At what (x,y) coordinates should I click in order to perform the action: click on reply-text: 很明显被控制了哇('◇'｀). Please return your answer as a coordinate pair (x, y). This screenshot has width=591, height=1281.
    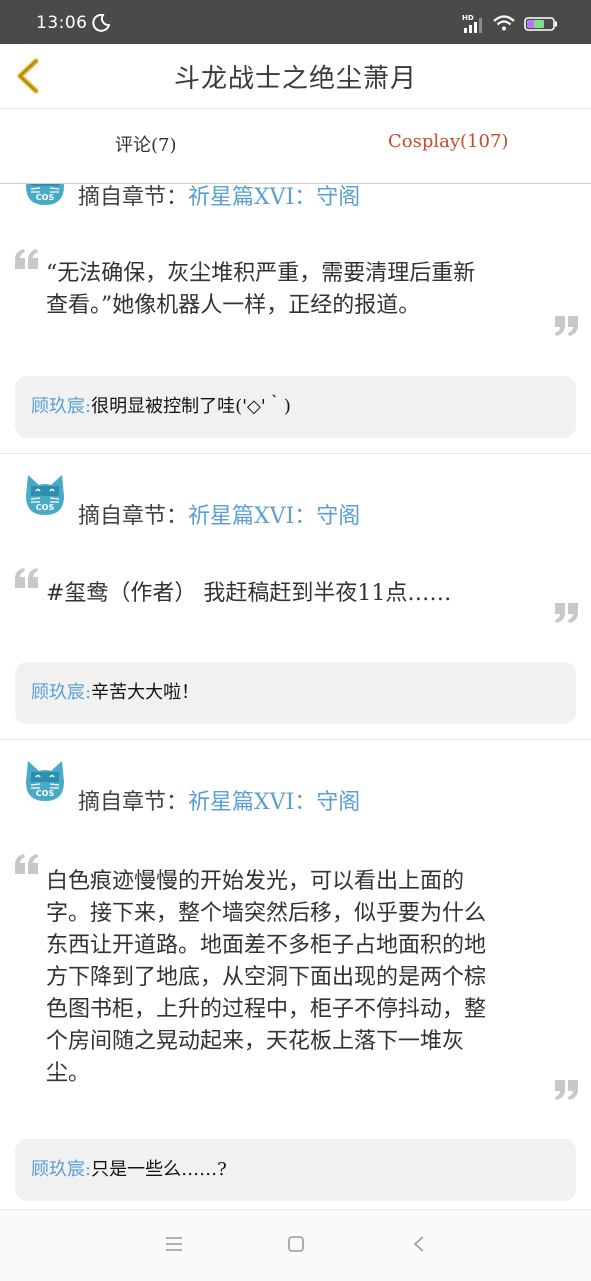
    Looking at the image, I should click on (191, 406).